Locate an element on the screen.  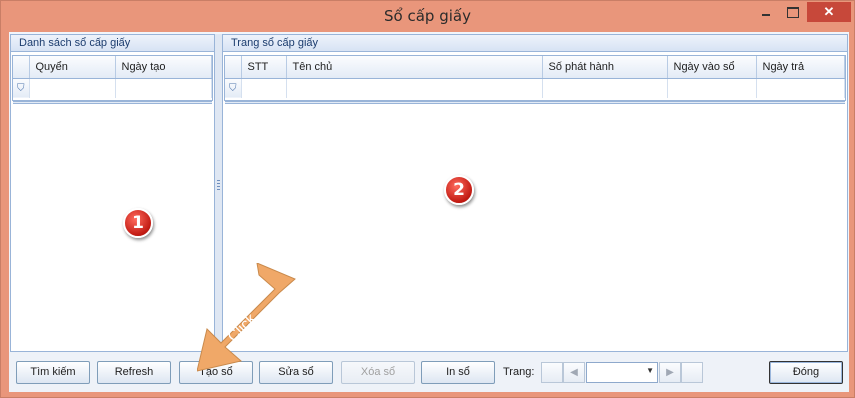
print-book-button: In sổ is located at coordinates (458, 372).